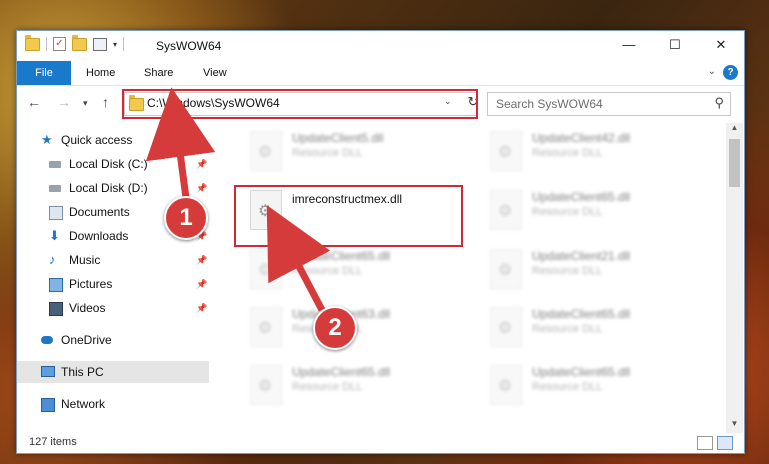 Image resolution: width=769 pixels, height=464 pixels. Describe the element at coordinates (79, 42) in the screenshot. I see `new-folder-icon` at that location.